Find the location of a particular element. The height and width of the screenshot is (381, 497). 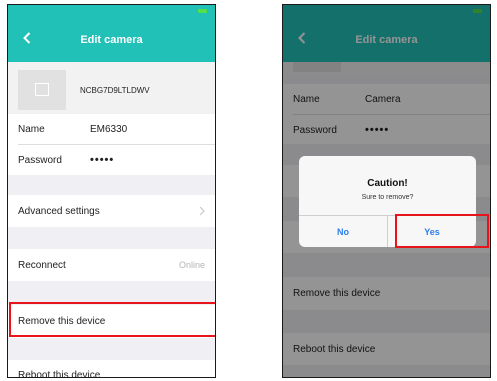

connection-status: Online is located at coordinates (191, 265).